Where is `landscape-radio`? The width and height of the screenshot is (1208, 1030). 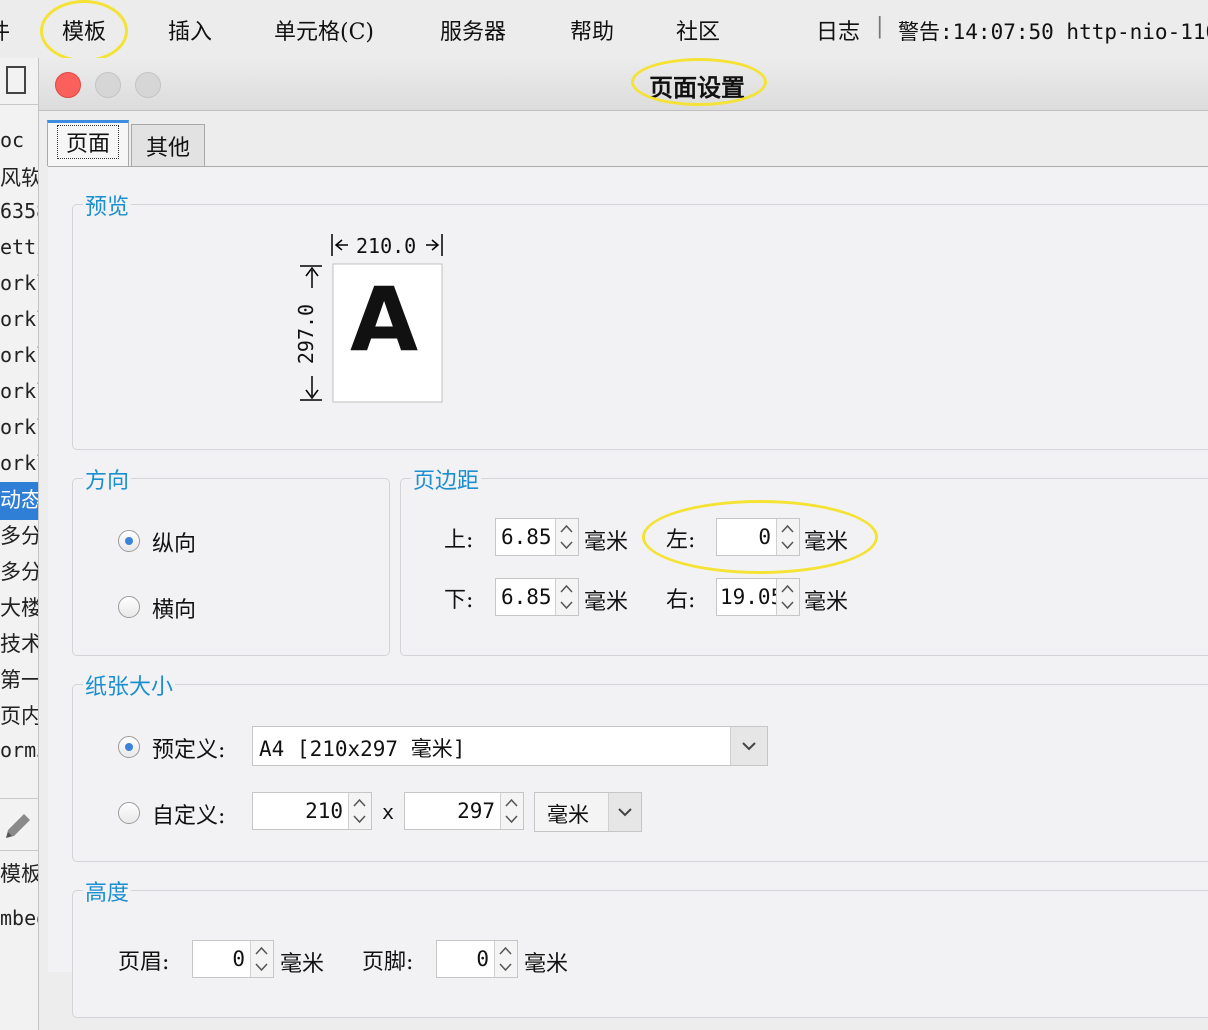
landscape-radio is located at coordinates (129, 607).